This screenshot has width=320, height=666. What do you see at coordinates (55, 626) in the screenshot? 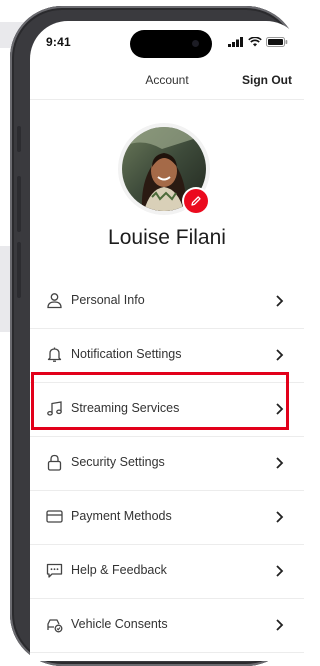
I see `car-shield-icon` at bounding box center [55, 626].